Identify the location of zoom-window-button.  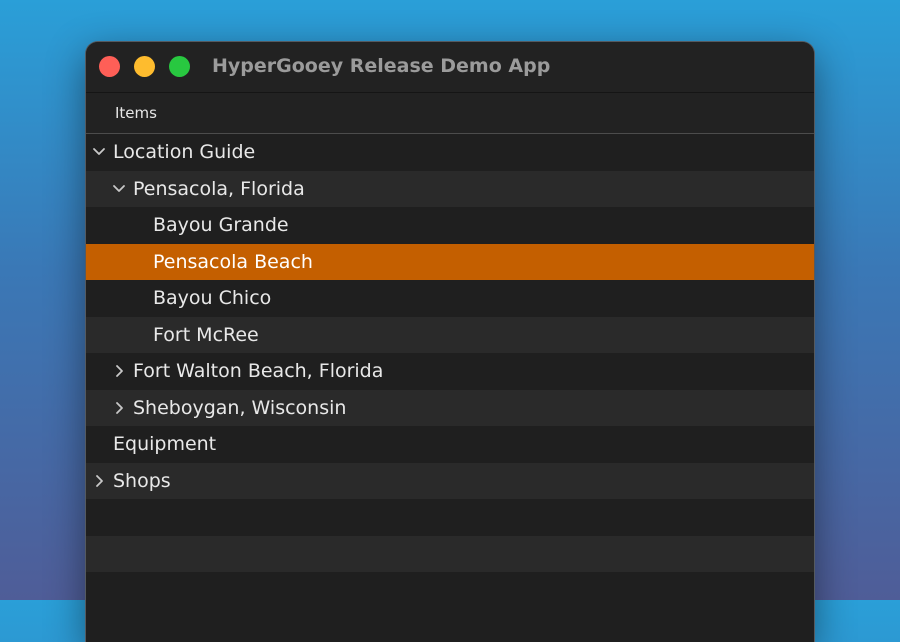
(179, 66).